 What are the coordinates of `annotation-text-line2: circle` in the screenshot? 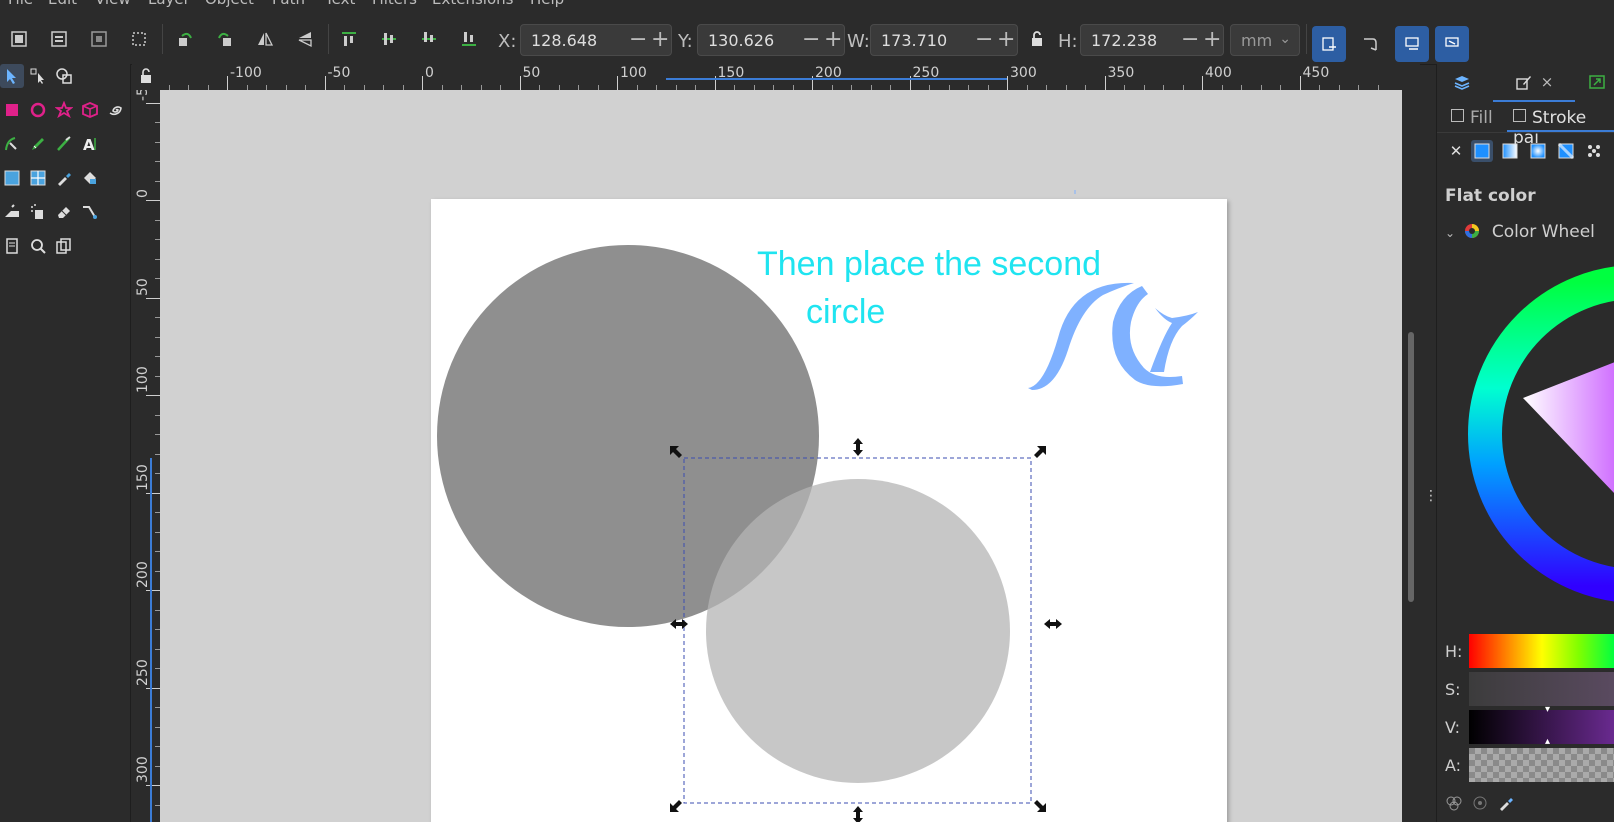 It's located at (845, 312).